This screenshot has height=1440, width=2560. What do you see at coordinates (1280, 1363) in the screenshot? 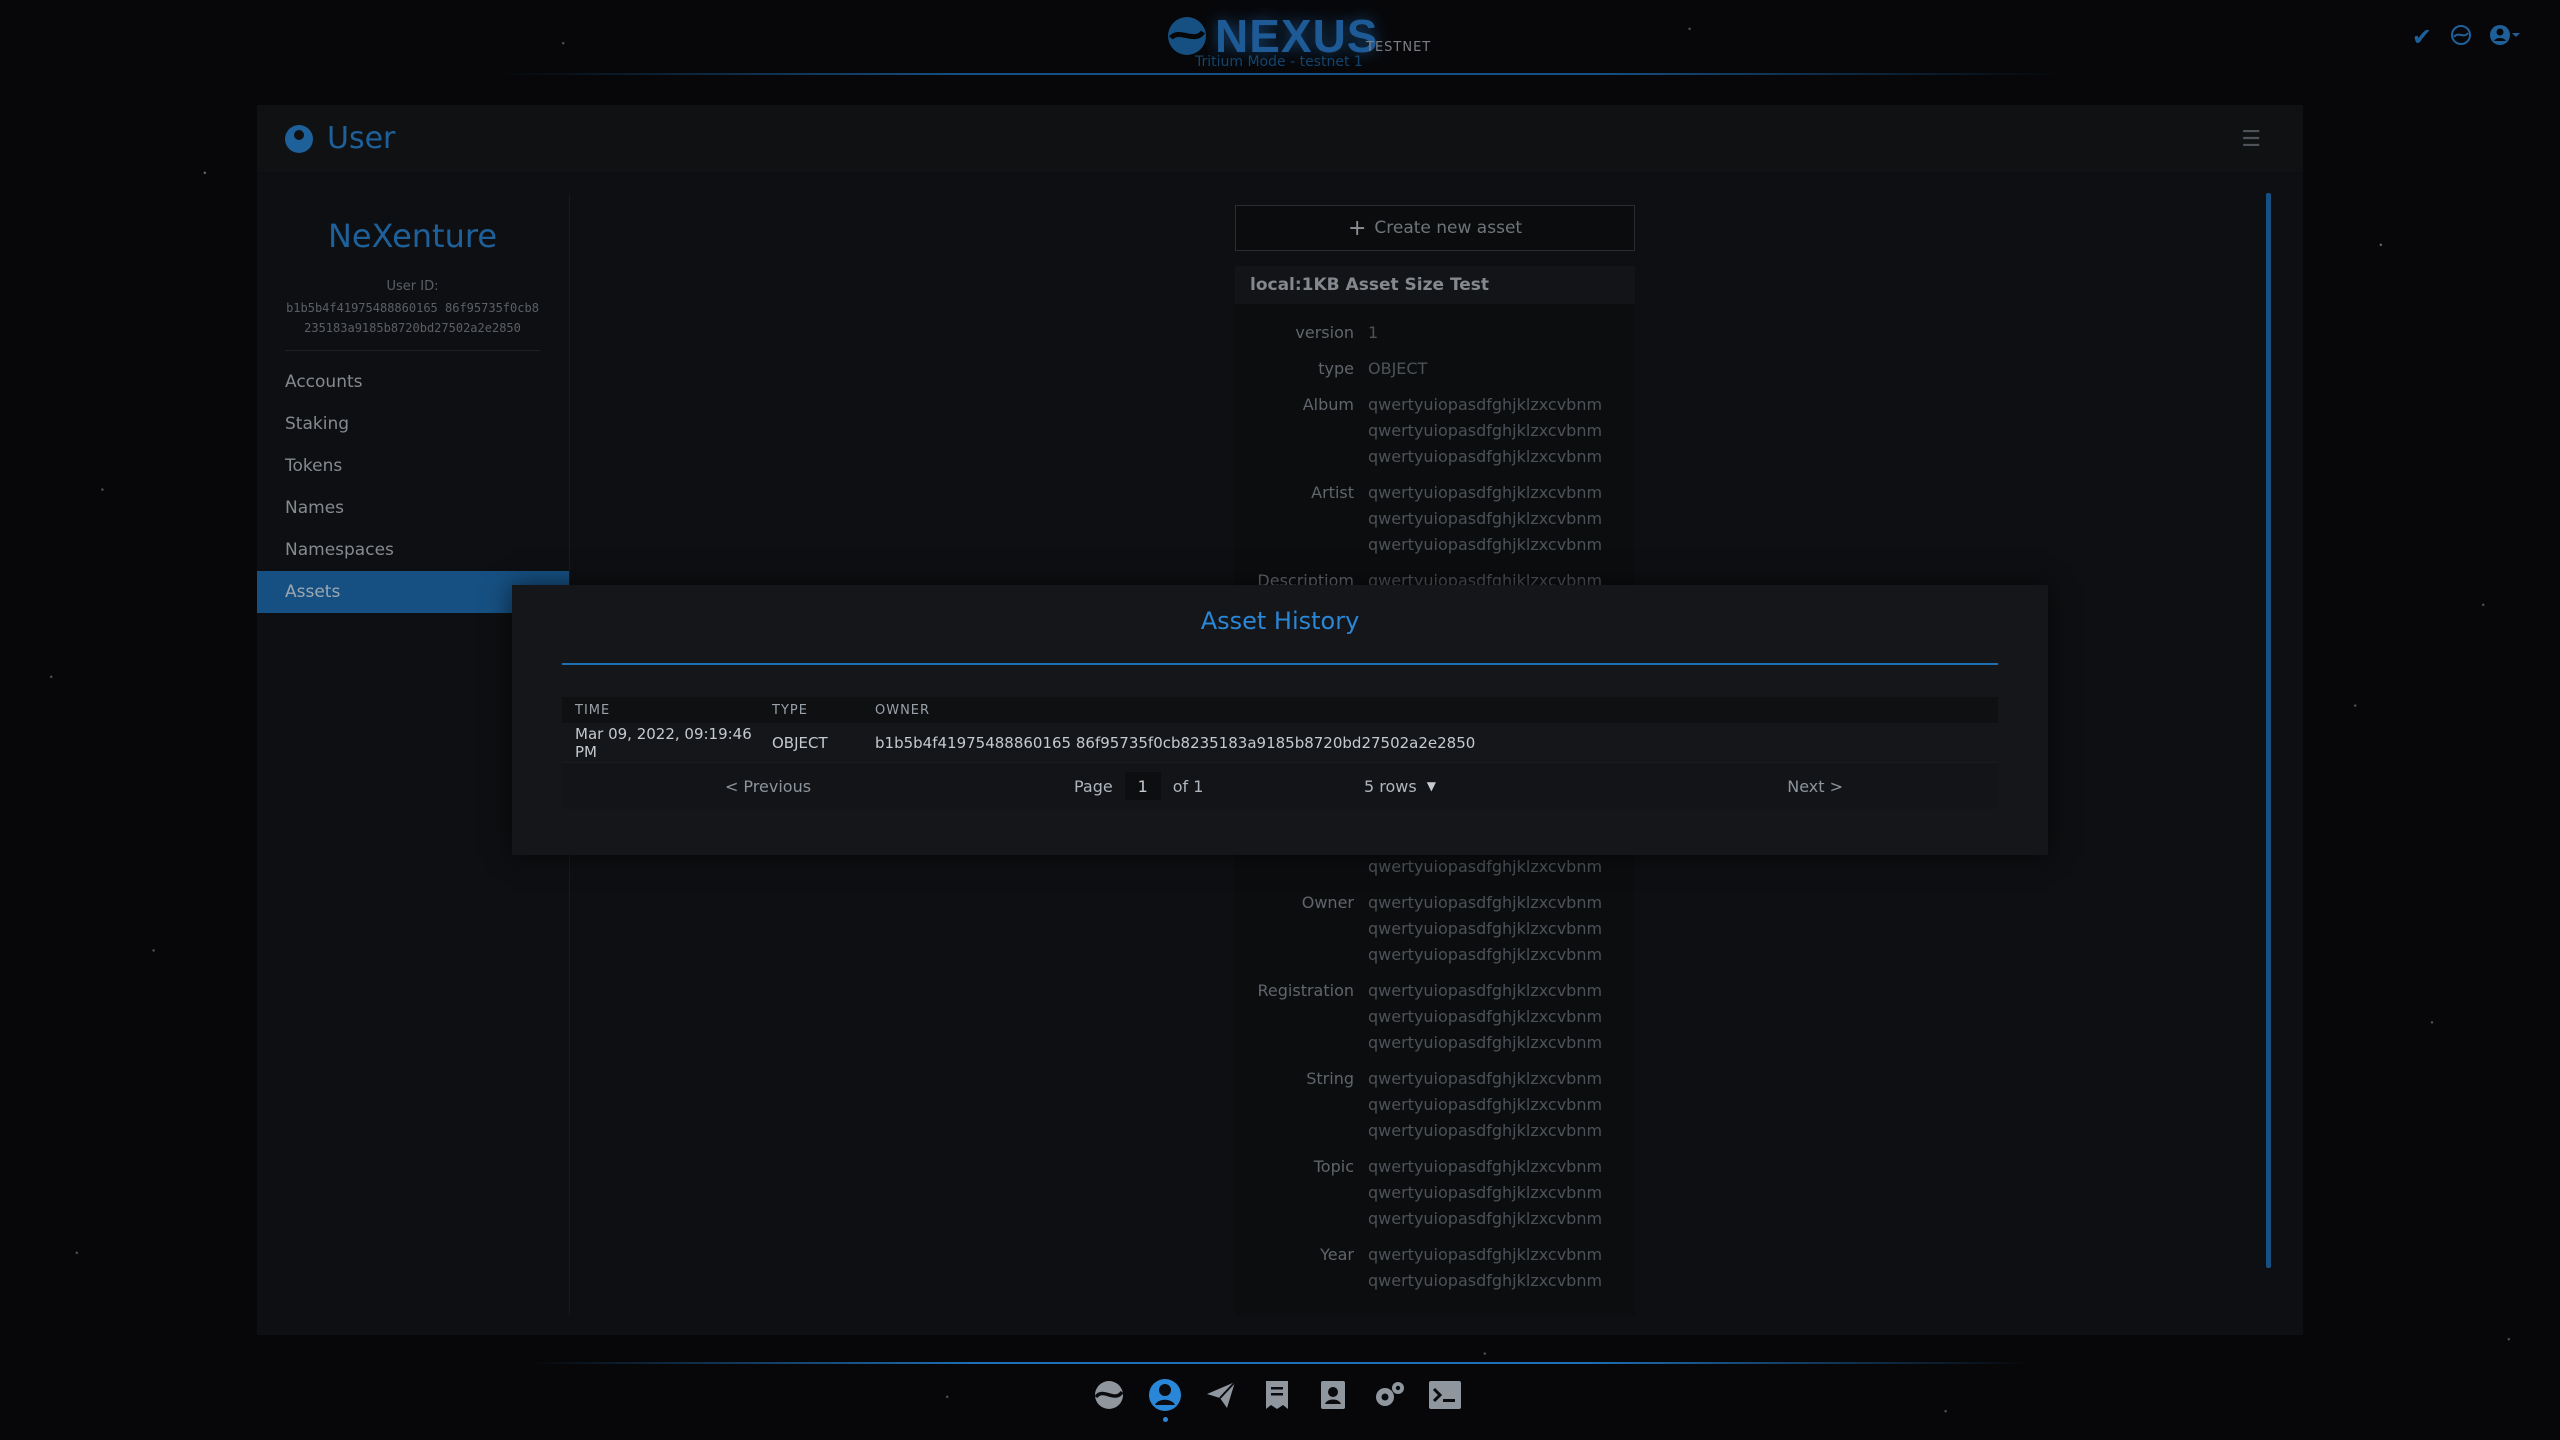
I see `dock-divider` at bounding box center [1280, 1363].